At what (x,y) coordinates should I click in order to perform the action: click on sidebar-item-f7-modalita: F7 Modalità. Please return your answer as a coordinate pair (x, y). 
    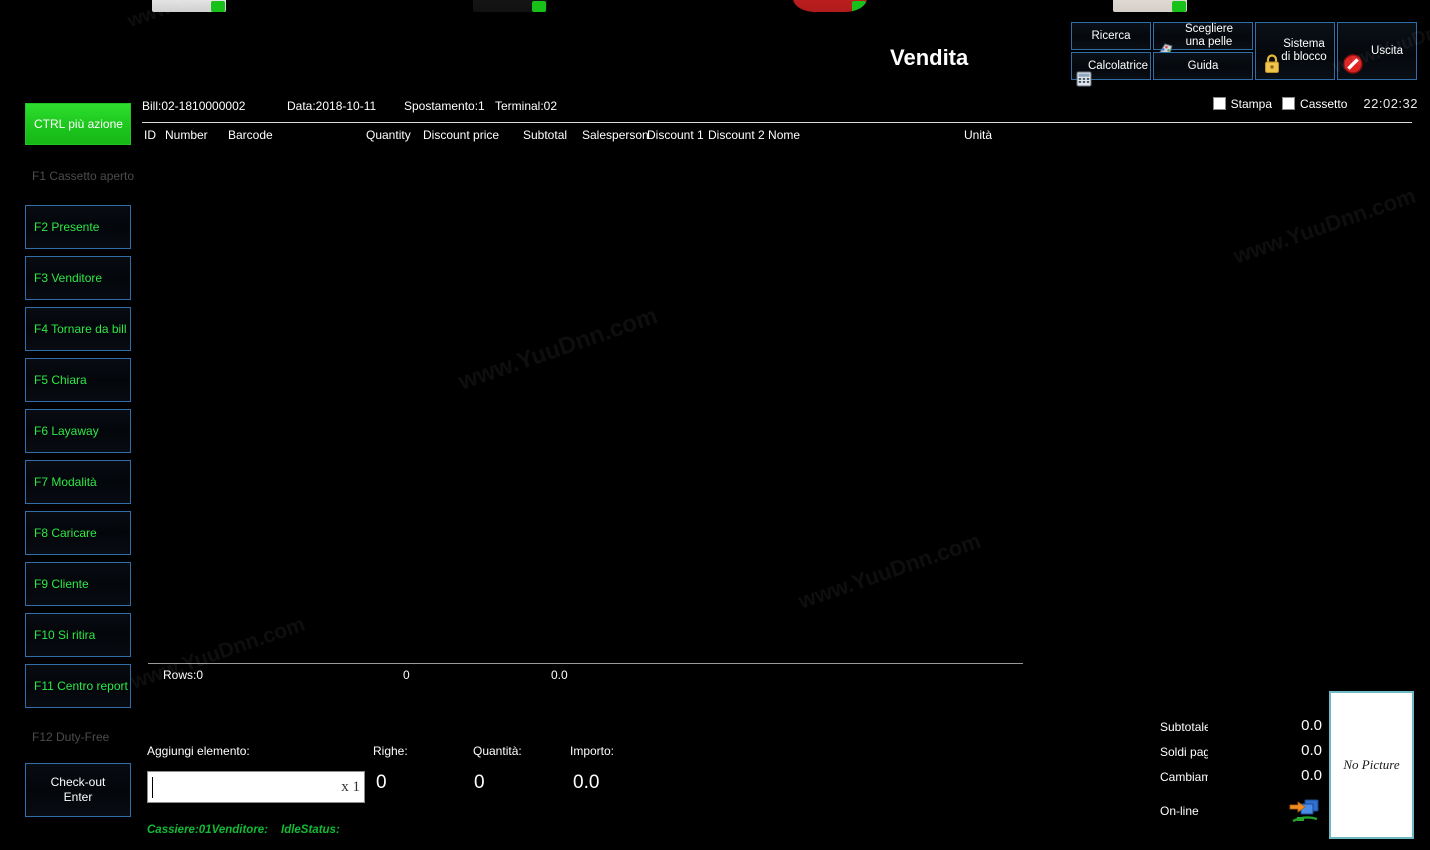
    Looking at the image, I should click on (78, 482).